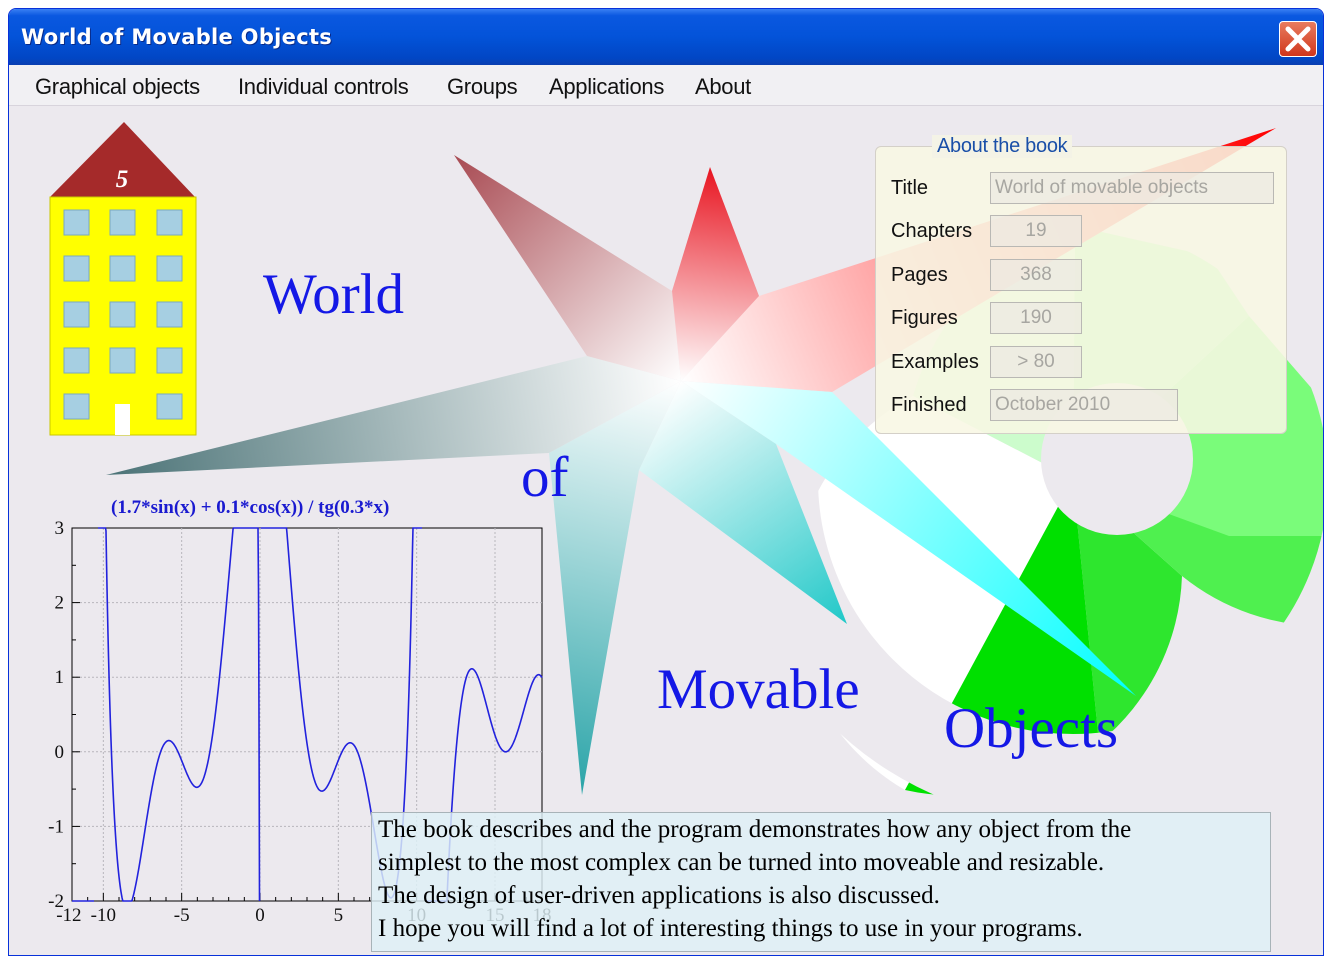  Describe the element at coordinates (482, 87) in the screenshot. I see `menu-groups: Groups` at that location.